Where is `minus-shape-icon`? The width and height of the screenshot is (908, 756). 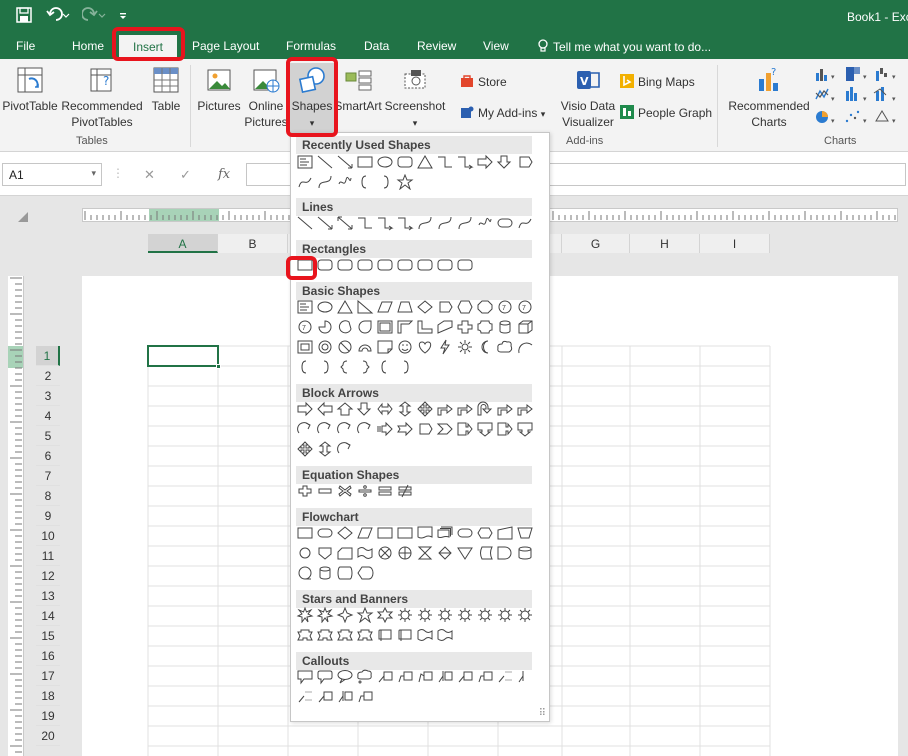 minus-shape-icon is located at coordinates (325, 491).